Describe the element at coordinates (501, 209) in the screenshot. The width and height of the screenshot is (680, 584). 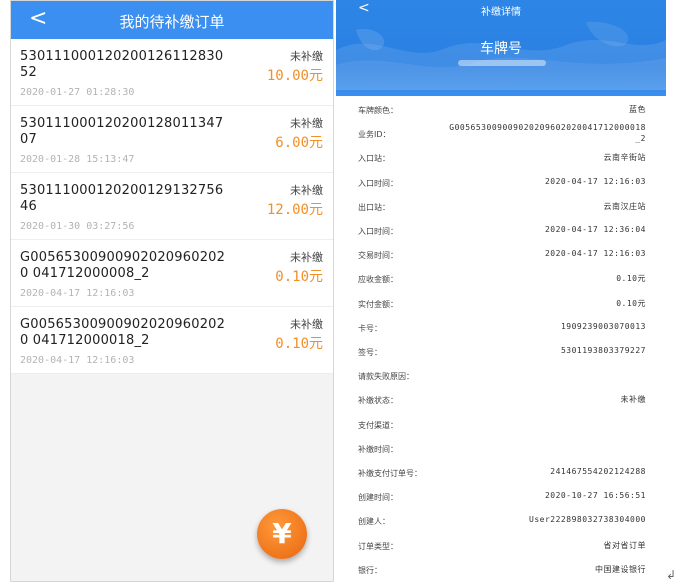
I see `detail-row: 出口站： 云南汉庄站` at that location.